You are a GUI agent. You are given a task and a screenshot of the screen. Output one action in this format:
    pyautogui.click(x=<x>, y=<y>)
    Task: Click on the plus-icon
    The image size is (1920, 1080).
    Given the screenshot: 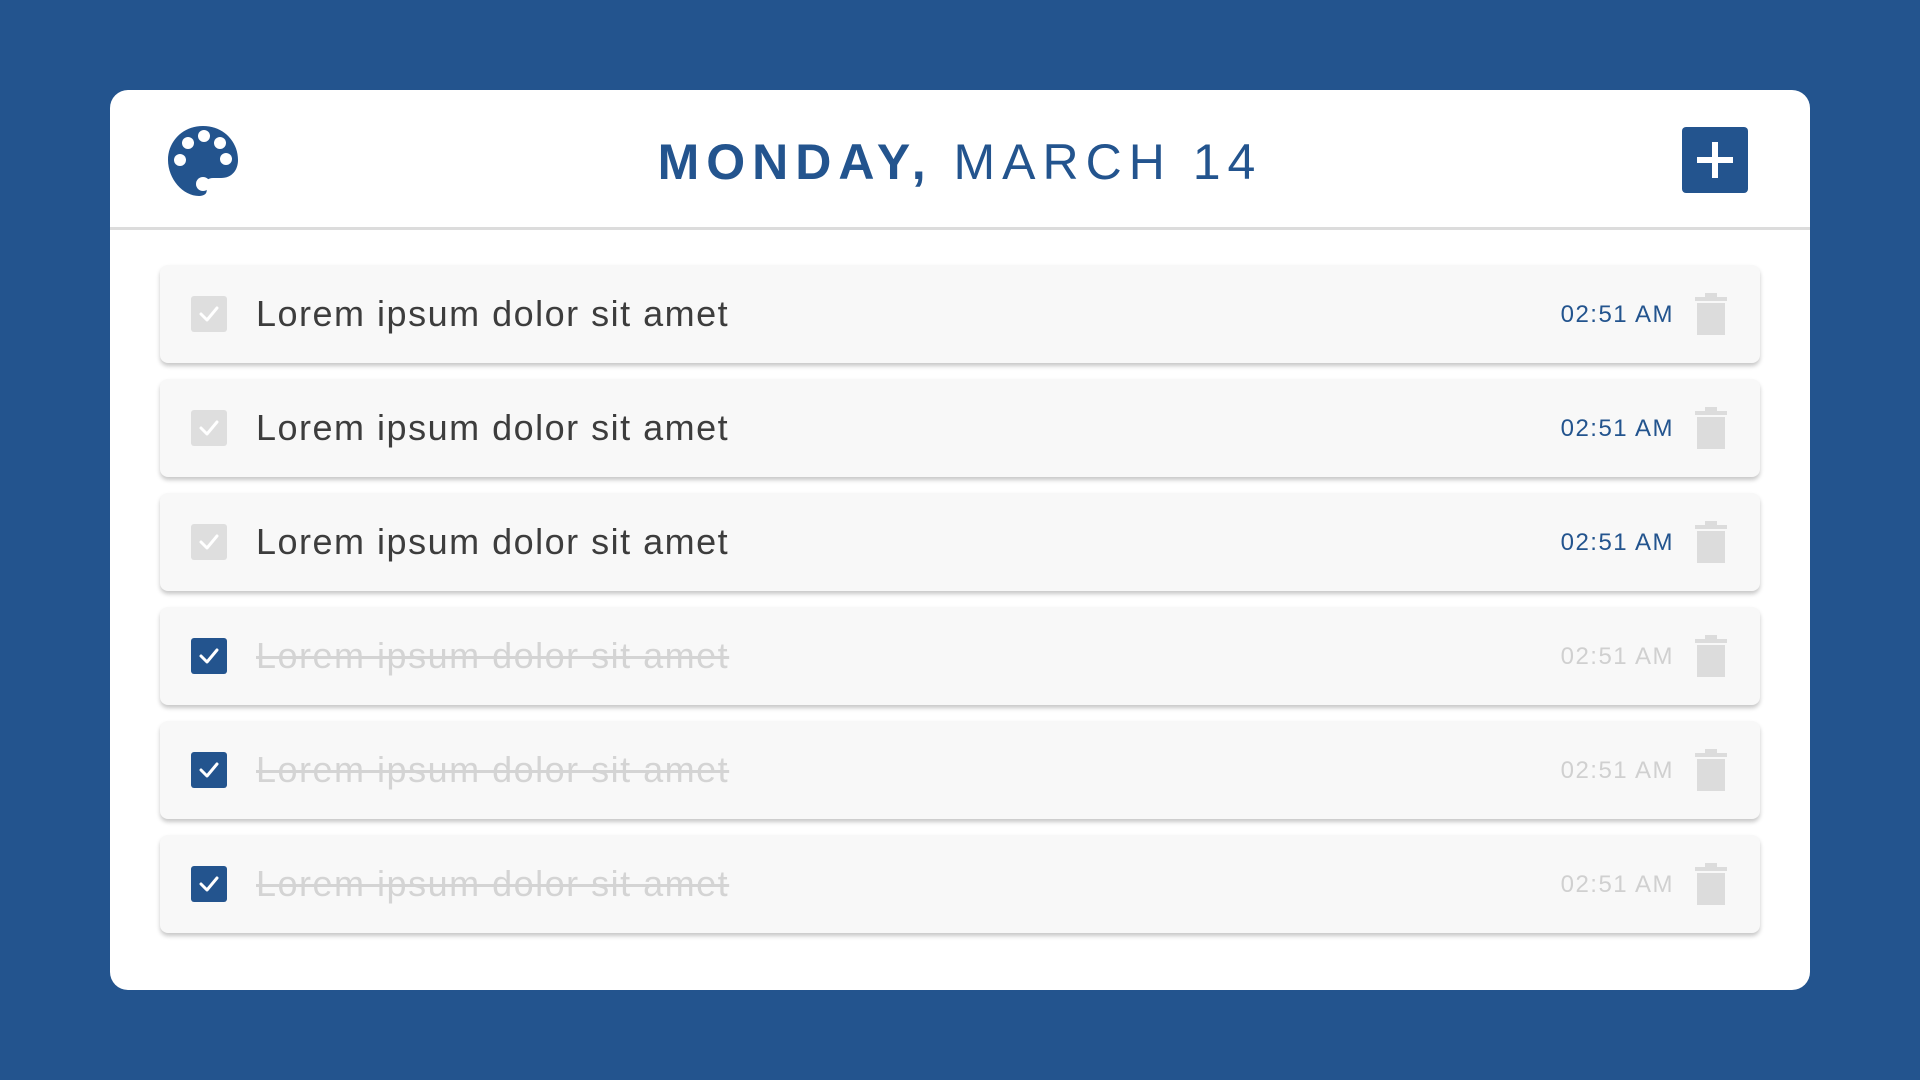 What is the action you would take?
    pyautogui.click(x=1715, y=160)
    